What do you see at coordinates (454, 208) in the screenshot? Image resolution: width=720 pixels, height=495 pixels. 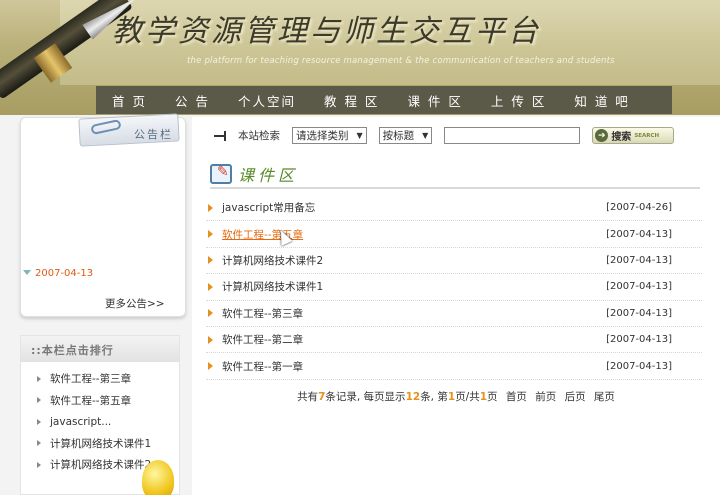 I see `list-item: javascript常用备忘 [2007-04-26]` at bounding box center [454, 208].